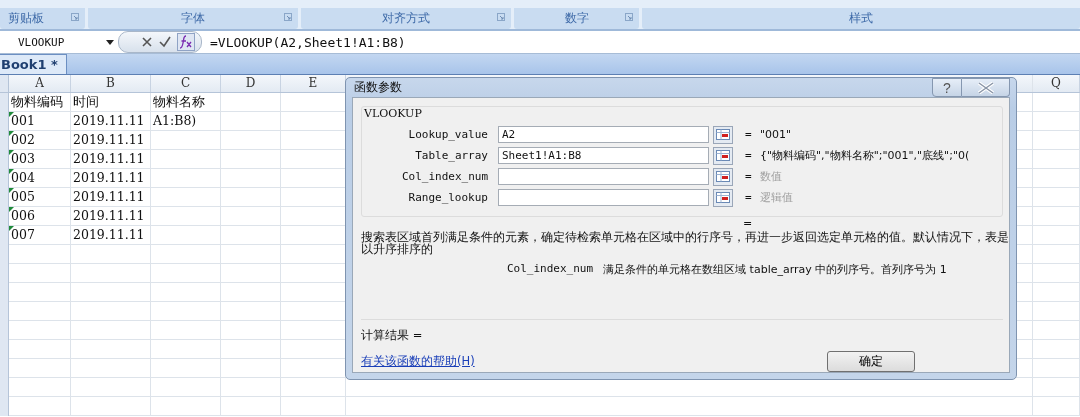 Image resolution: width=1080 pixels, height=417 pixels. I want to click on dialog-title: 函数参数, so click(378, 87).